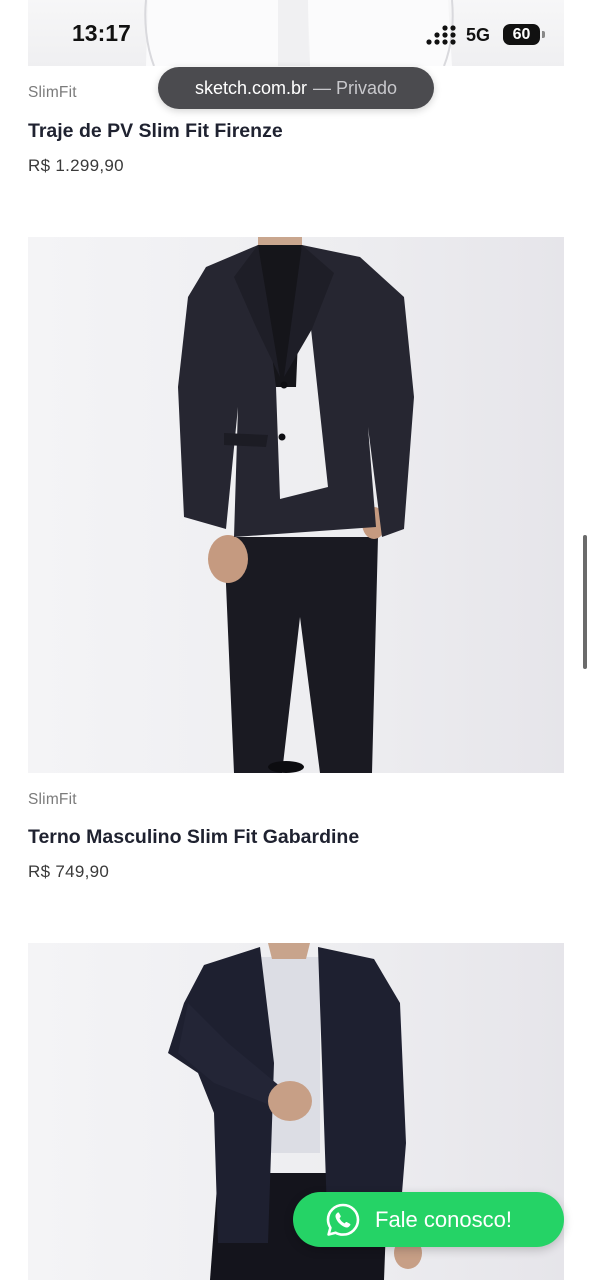  Describe the element at coordinates (155, 131) in the screenshot. I see `product-title: Traje de PV Slim Fit Firenze` at that location.